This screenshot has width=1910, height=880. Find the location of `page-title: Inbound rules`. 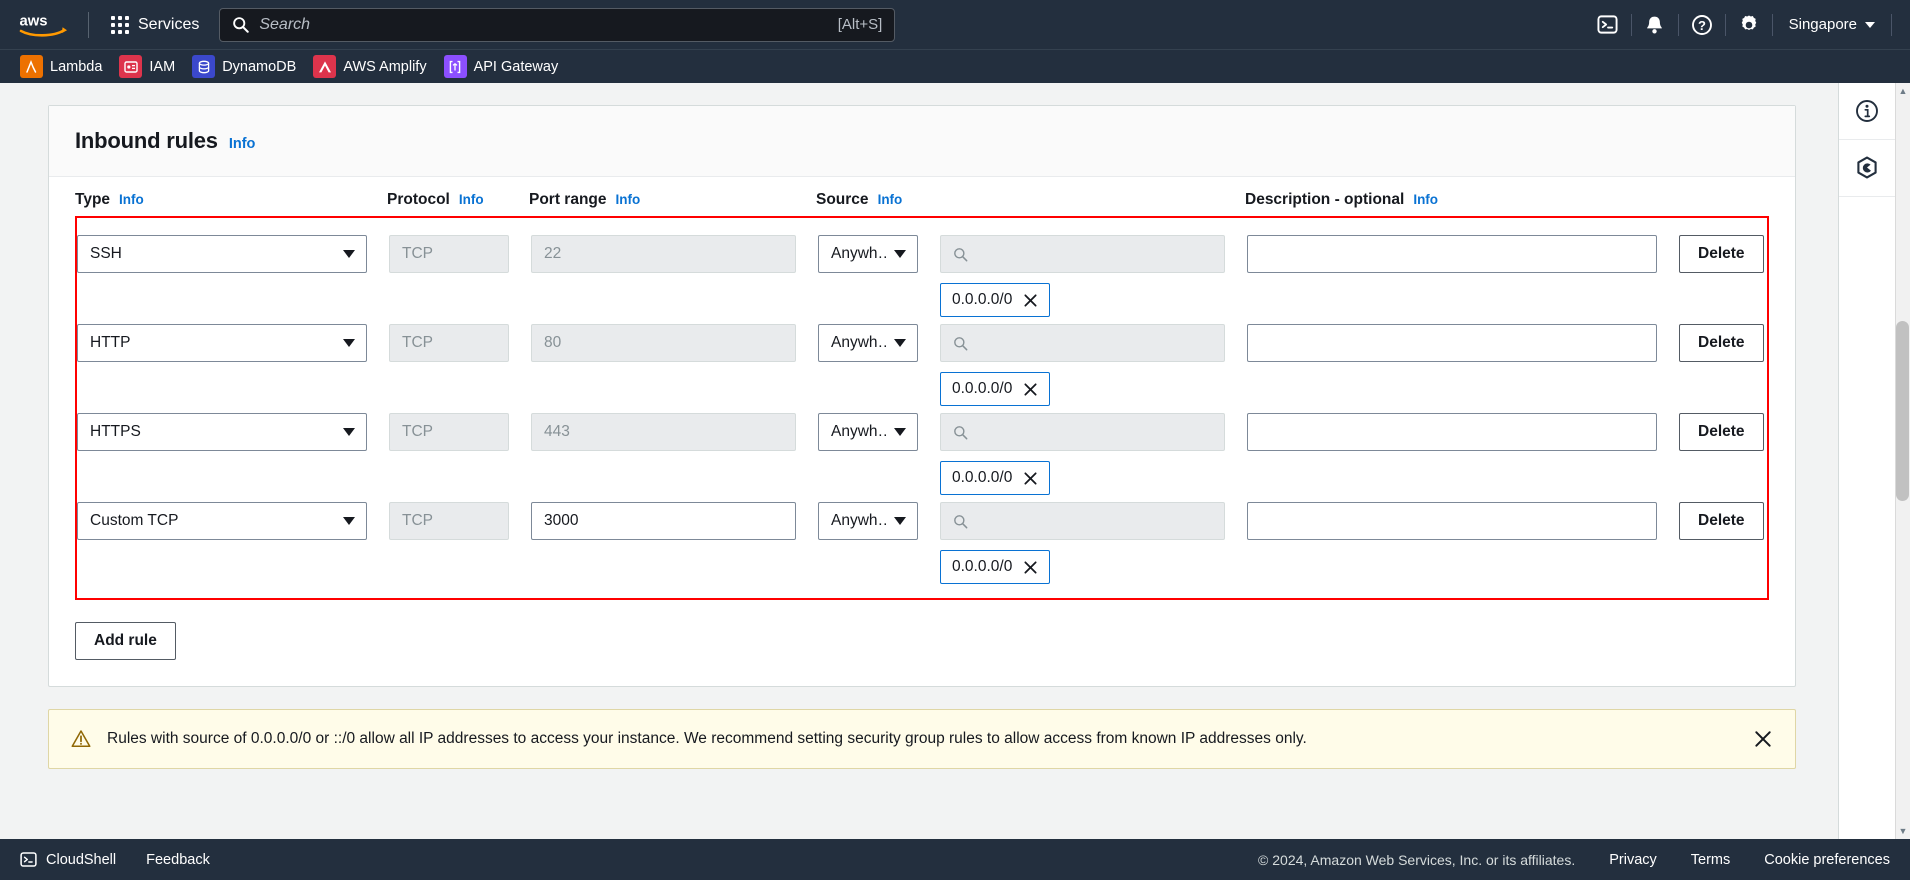

page-title: Inbound rules is located at coordinates (146, 140).